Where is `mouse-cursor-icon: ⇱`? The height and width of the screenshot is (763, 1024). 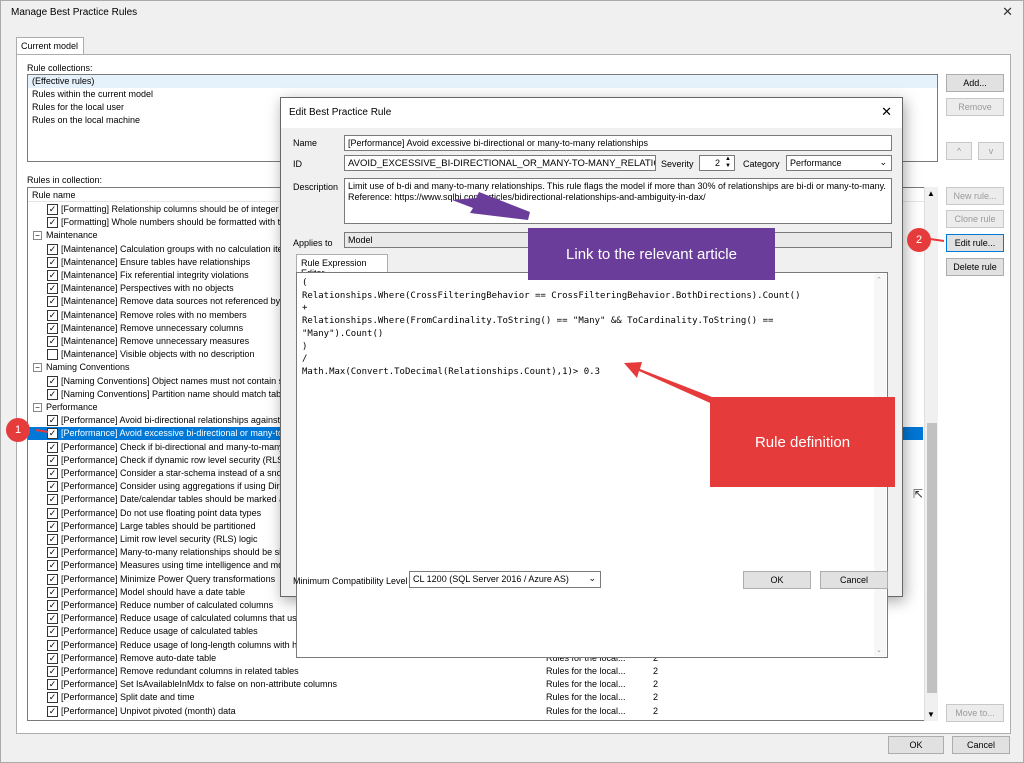
mouse-cursor-icon: ⇱ is located at coordinates (918, 494).